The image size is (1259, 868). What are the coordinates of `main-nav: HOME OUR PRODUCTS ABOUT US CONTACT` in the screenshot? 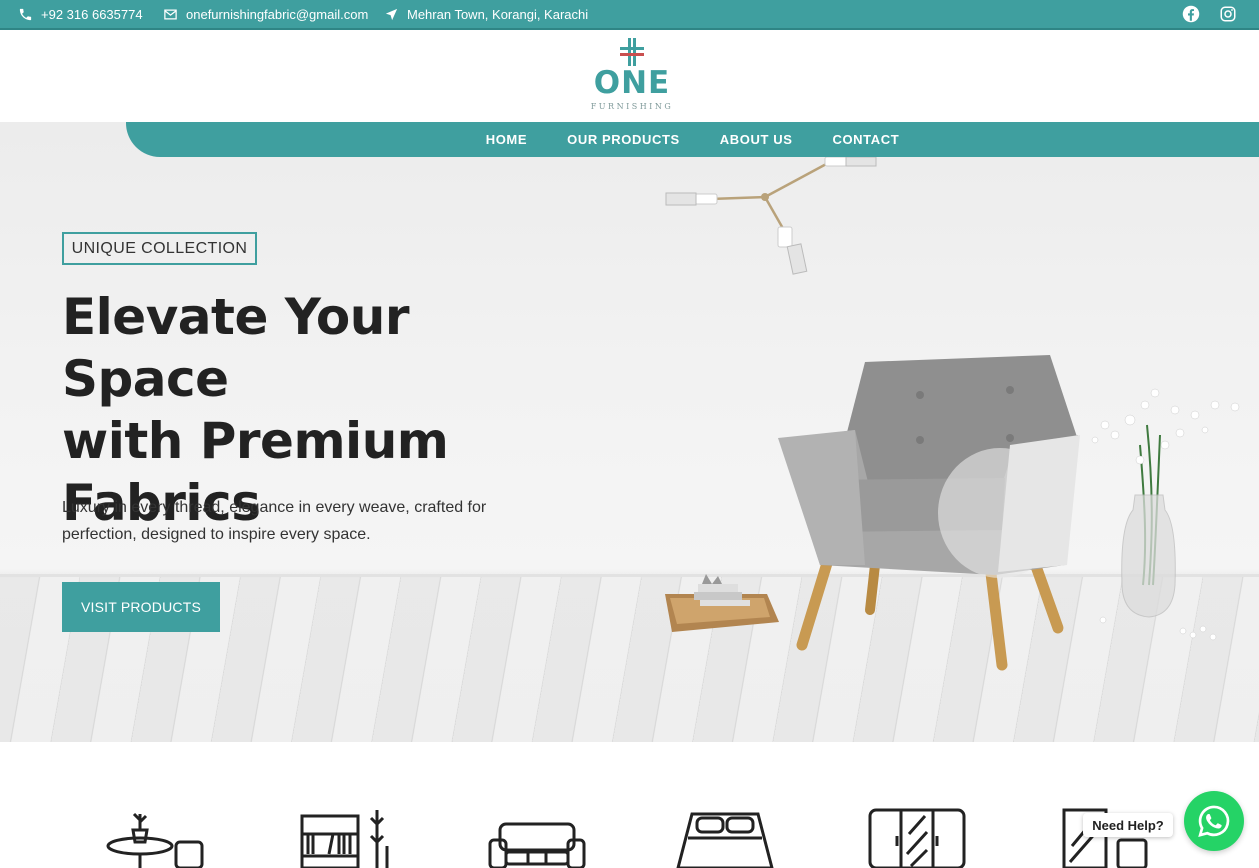 It's located at (692, 139).